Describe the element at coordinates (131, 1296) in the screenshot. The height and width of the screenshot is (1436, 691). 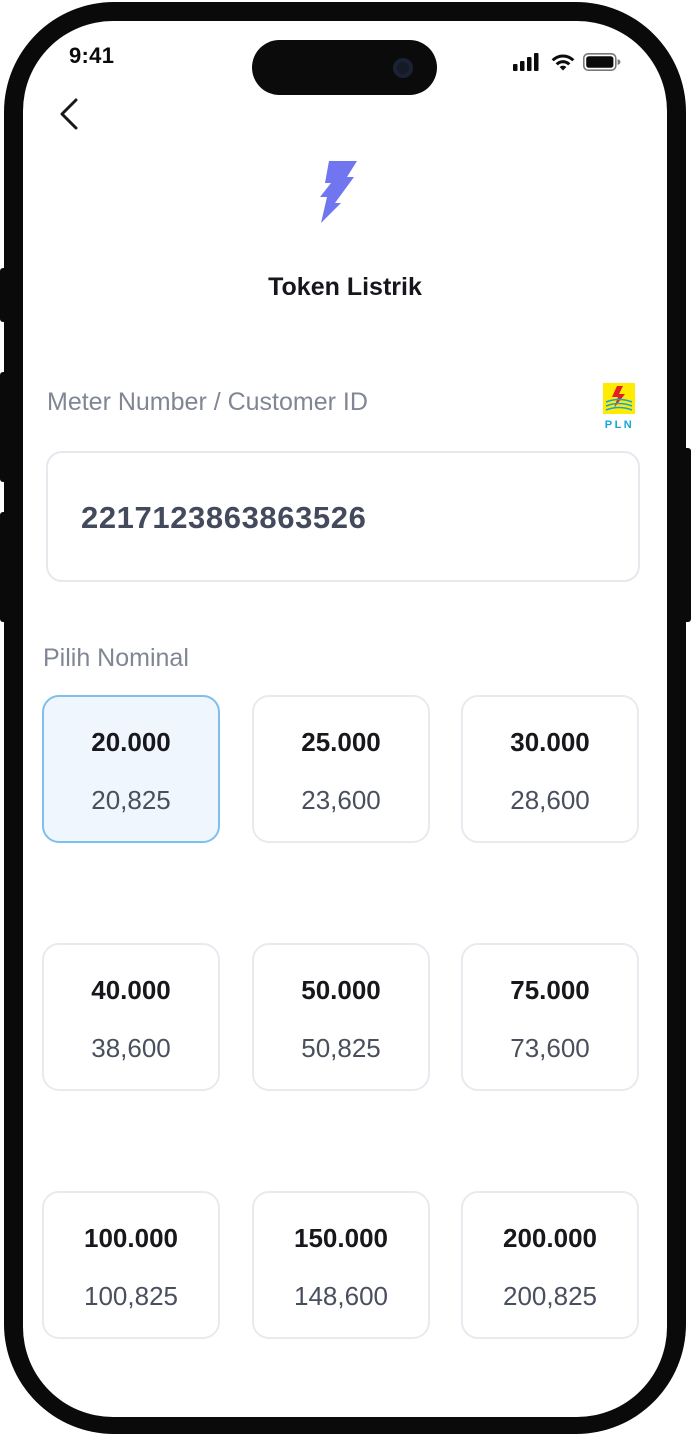
I see `nominal-price: 100,825` at that location.